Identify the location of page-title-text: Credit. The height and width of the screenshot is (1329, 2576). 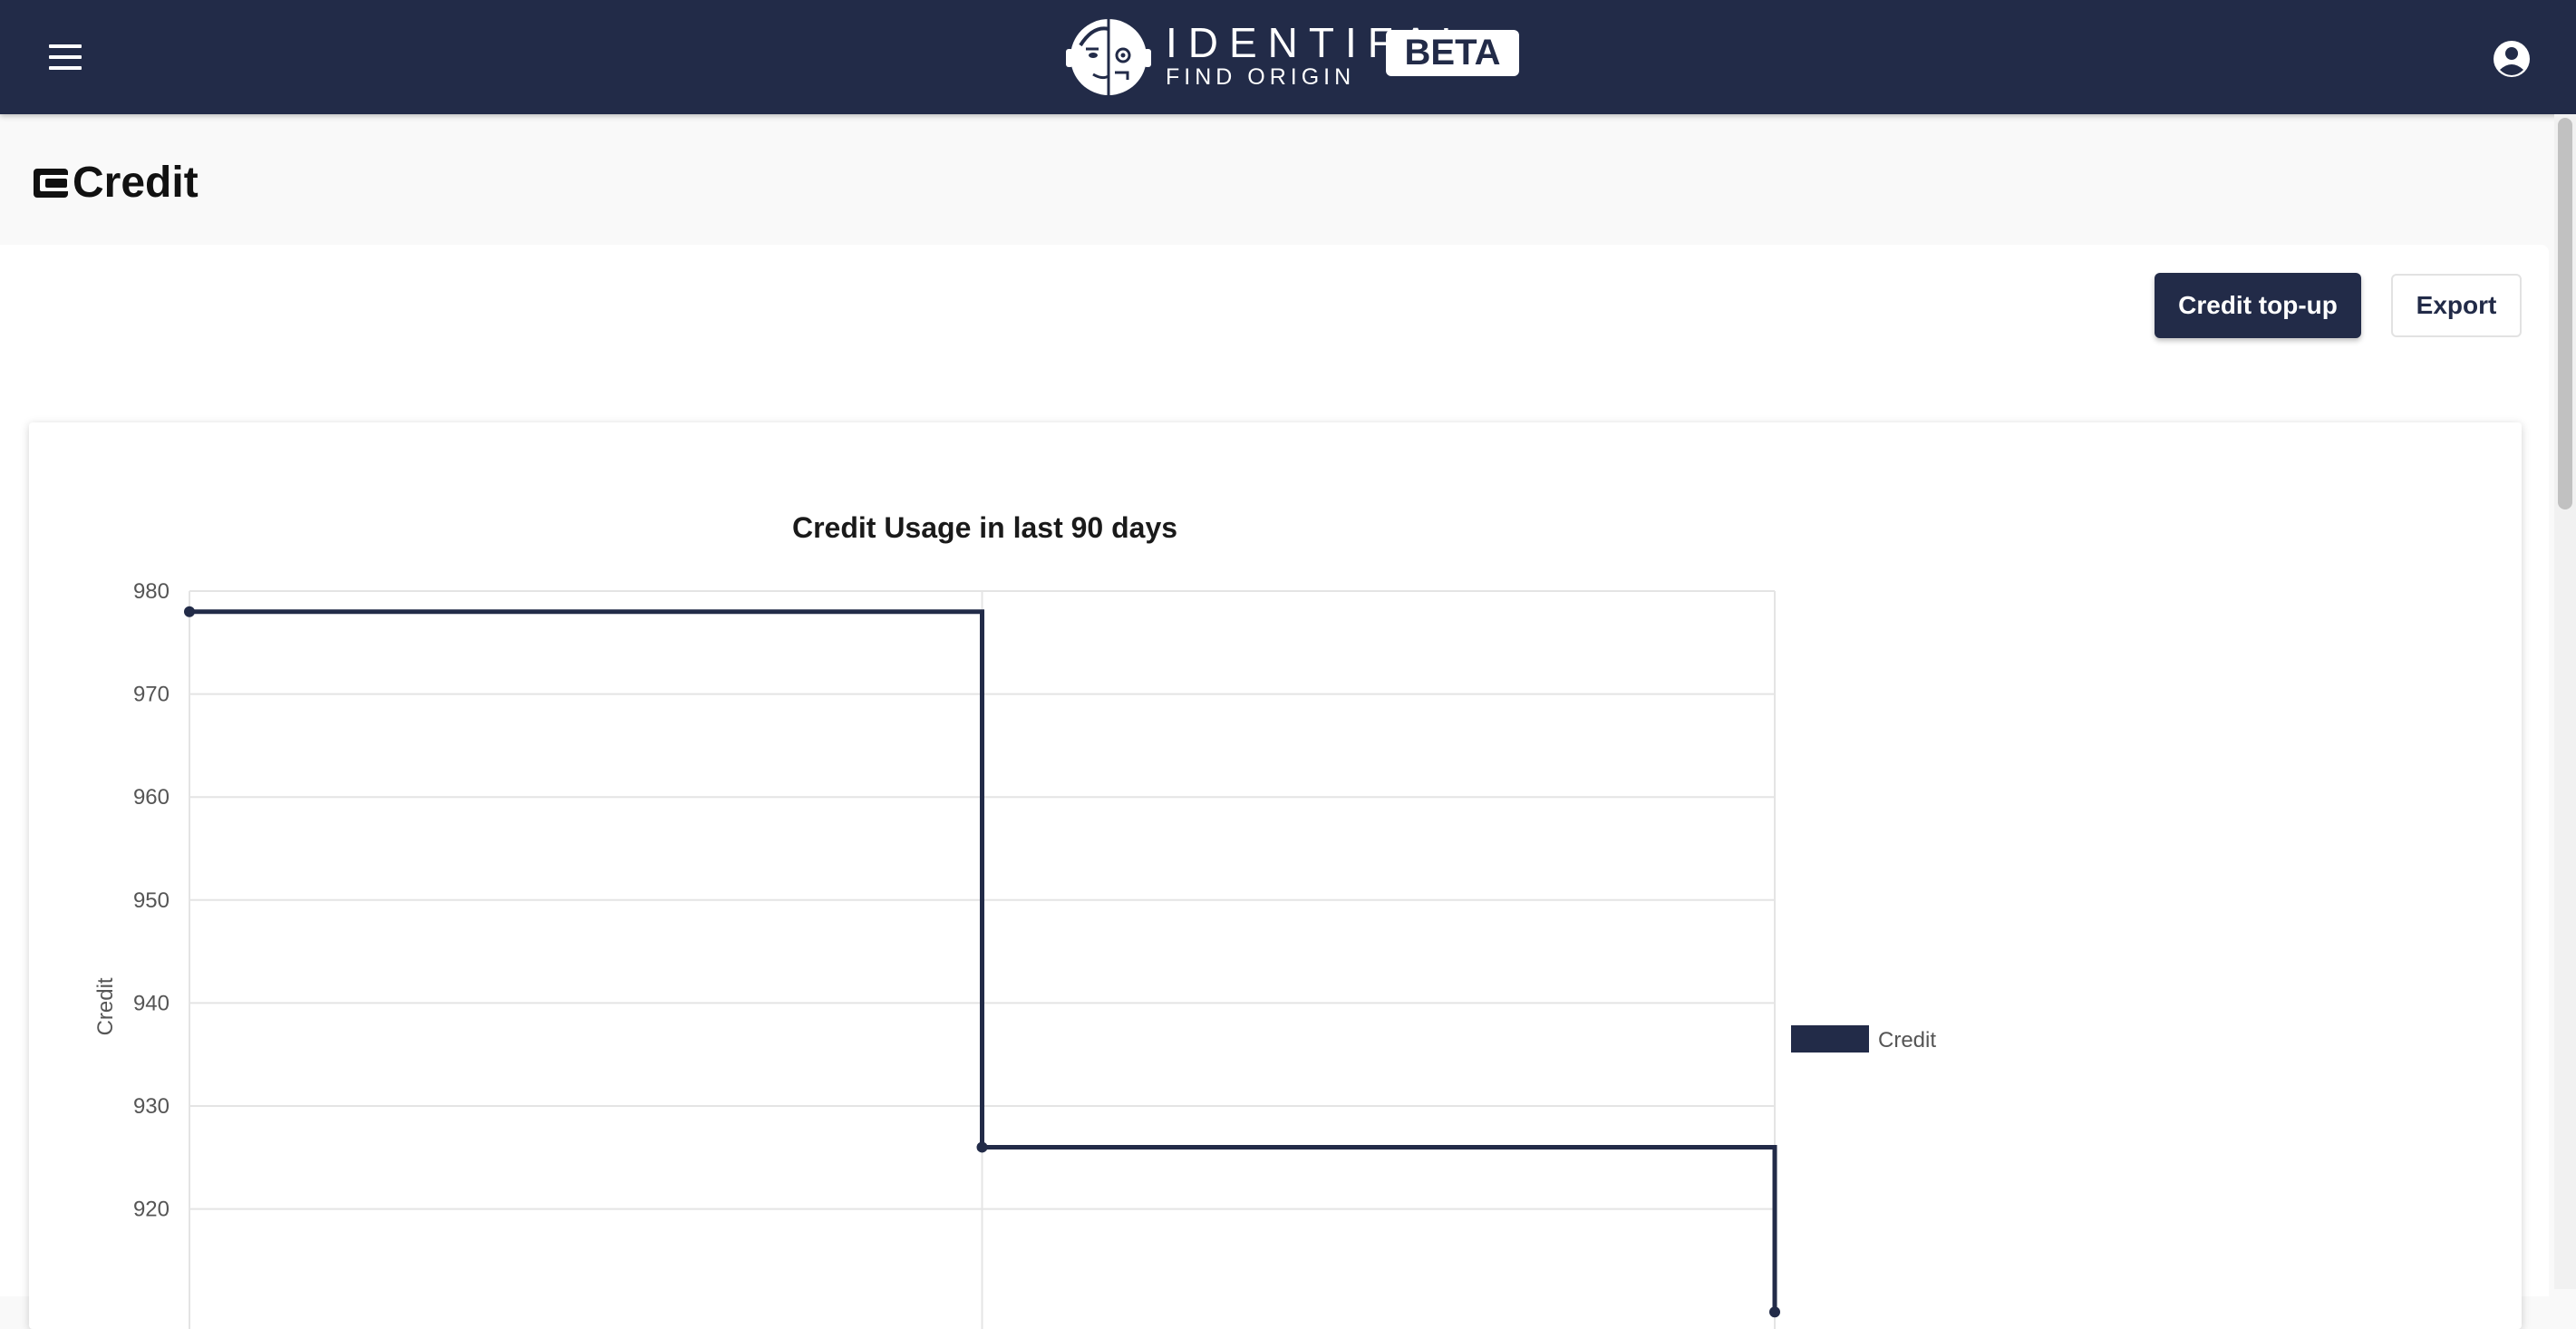
(136, 183).